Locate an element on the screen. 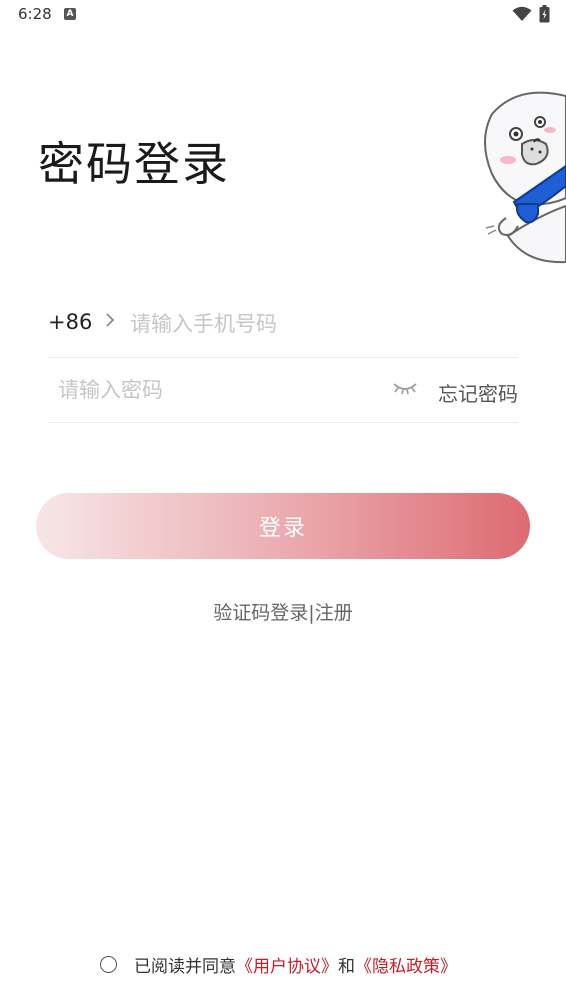 This screenshot has width=566, height=1006. battery-icon is located at coordinates (544, 16).